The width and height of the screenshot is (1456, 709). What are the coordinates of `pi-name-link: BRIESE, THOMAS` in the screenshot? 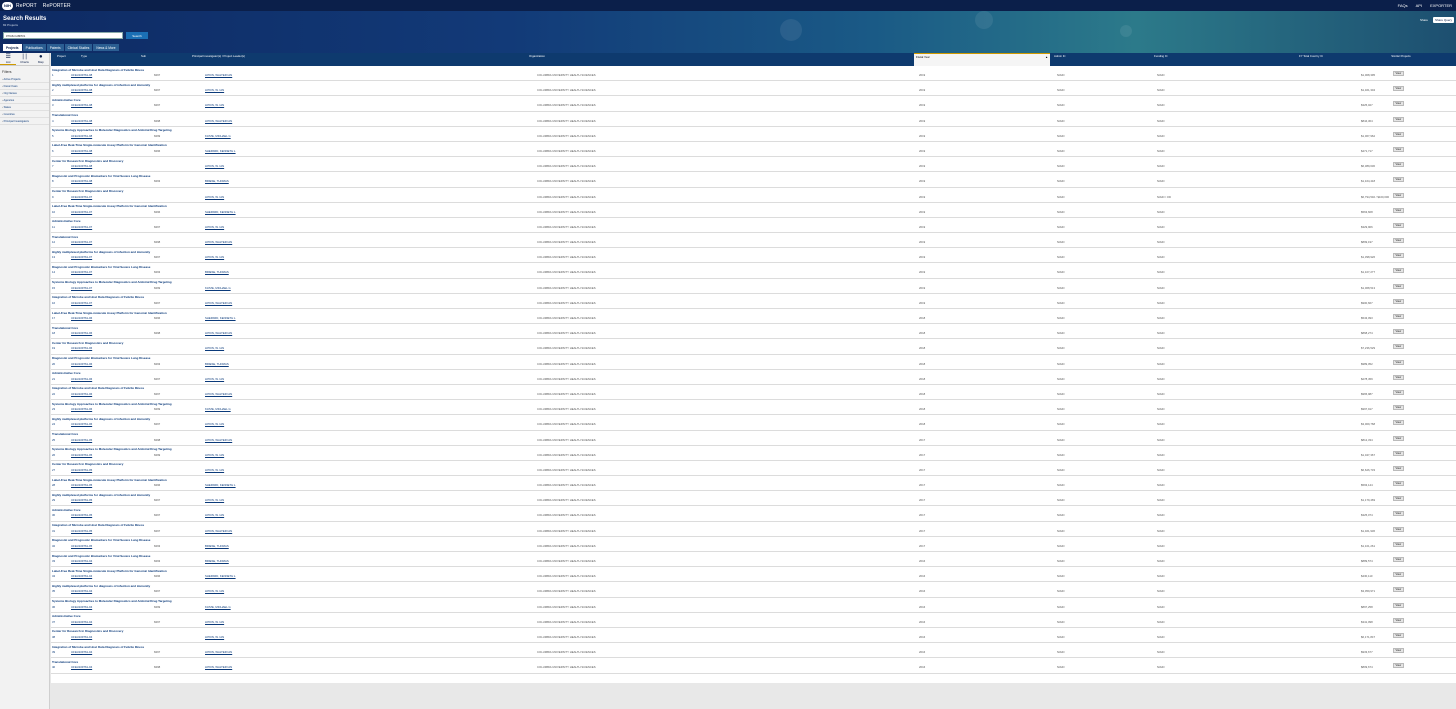 It's located at (217, 364).